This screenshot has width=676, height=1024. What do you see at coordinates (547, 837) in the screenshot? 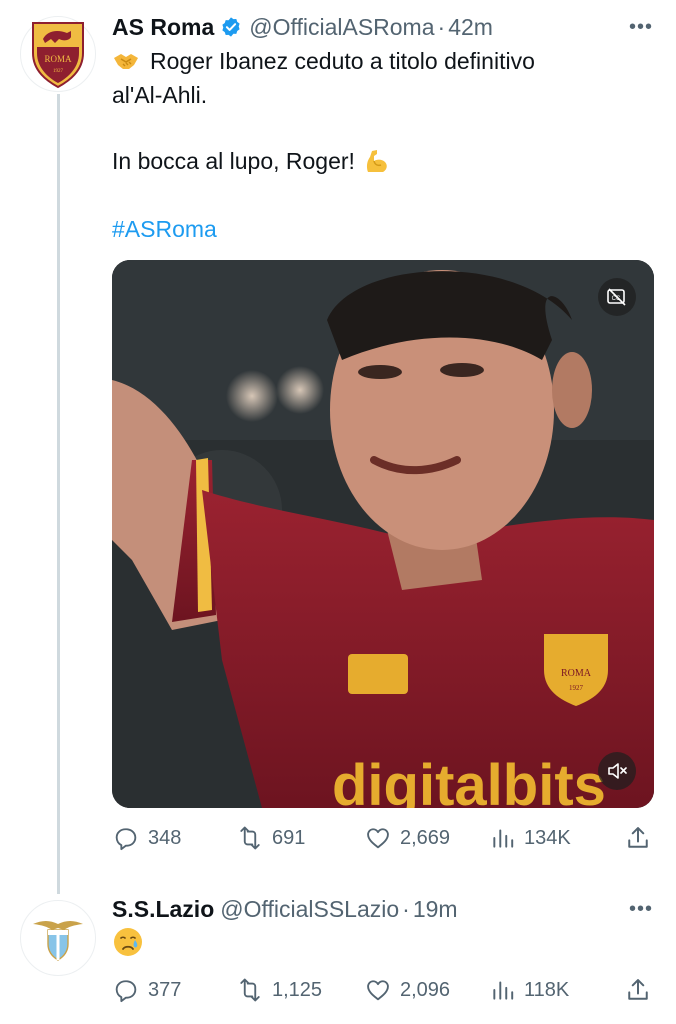
I see `views-count: 134K` at bounding box center [547, 837].